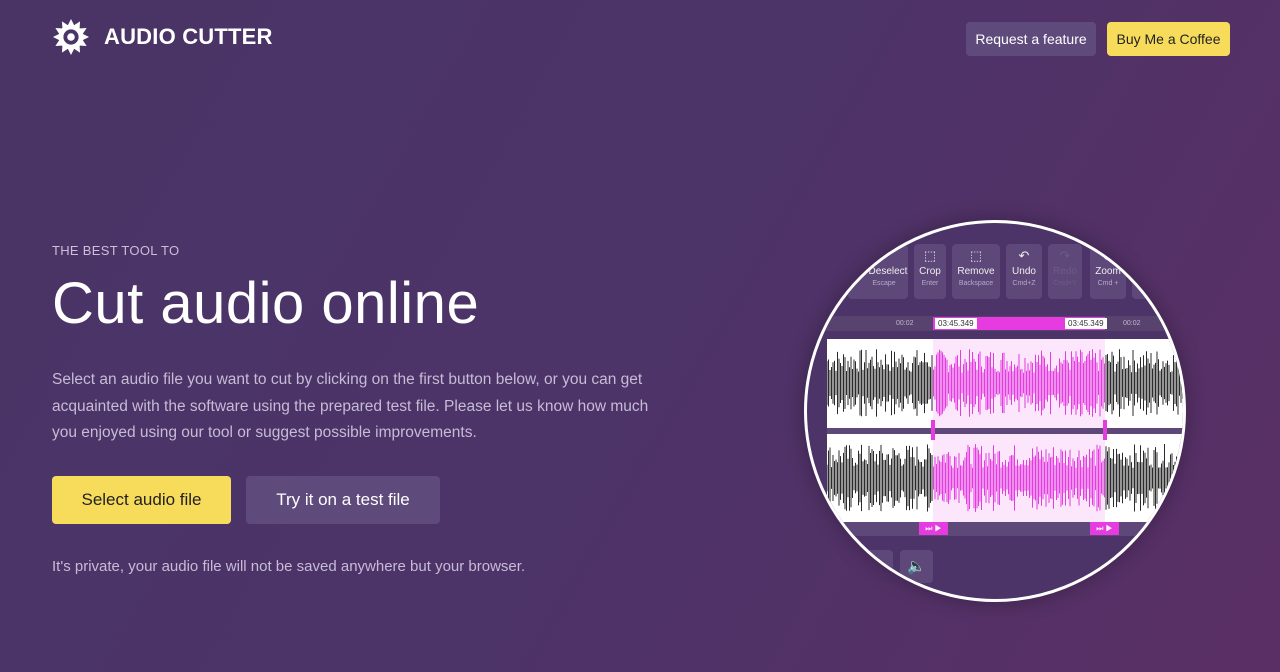 The height and width of the screenshot is (672, 1280). I want to click on volume-icon: 🔈, so click(916, 566).